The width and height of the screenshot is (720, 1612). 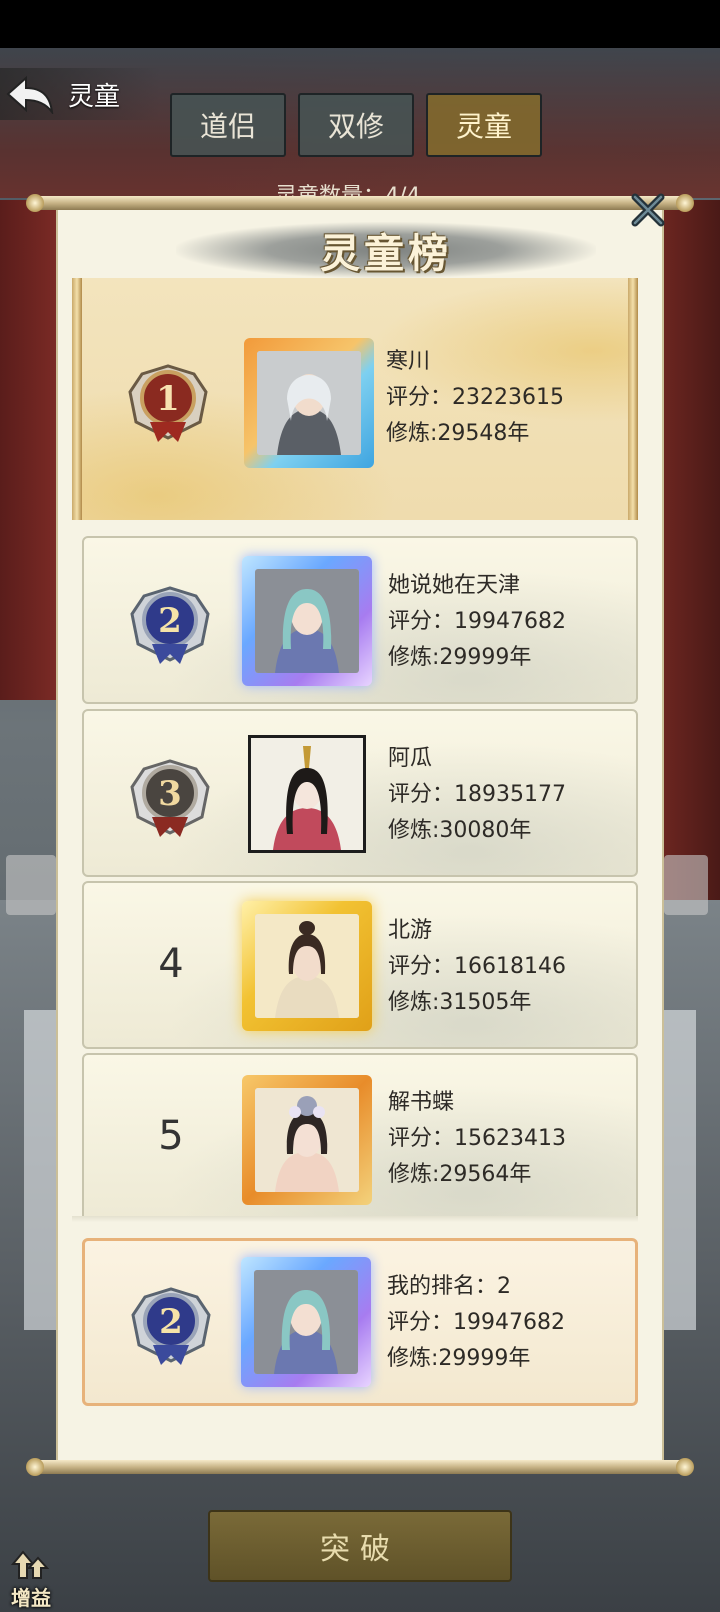 What do you see at coordinates (410, 758) in the screenshot?
I see `rank-3-name: 阿瓜` at bounding box center [410, 758].